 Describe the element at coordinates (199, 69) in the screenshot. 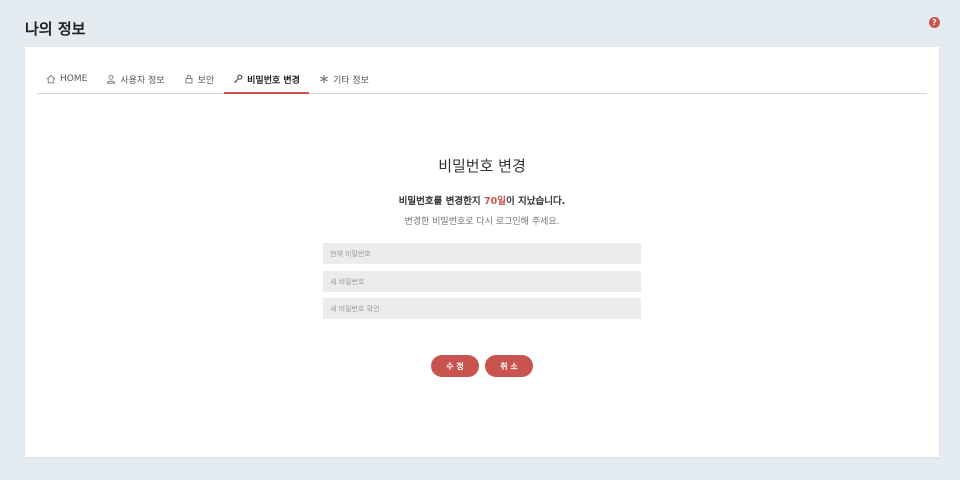

I see `tab-security: 보안` at that location.